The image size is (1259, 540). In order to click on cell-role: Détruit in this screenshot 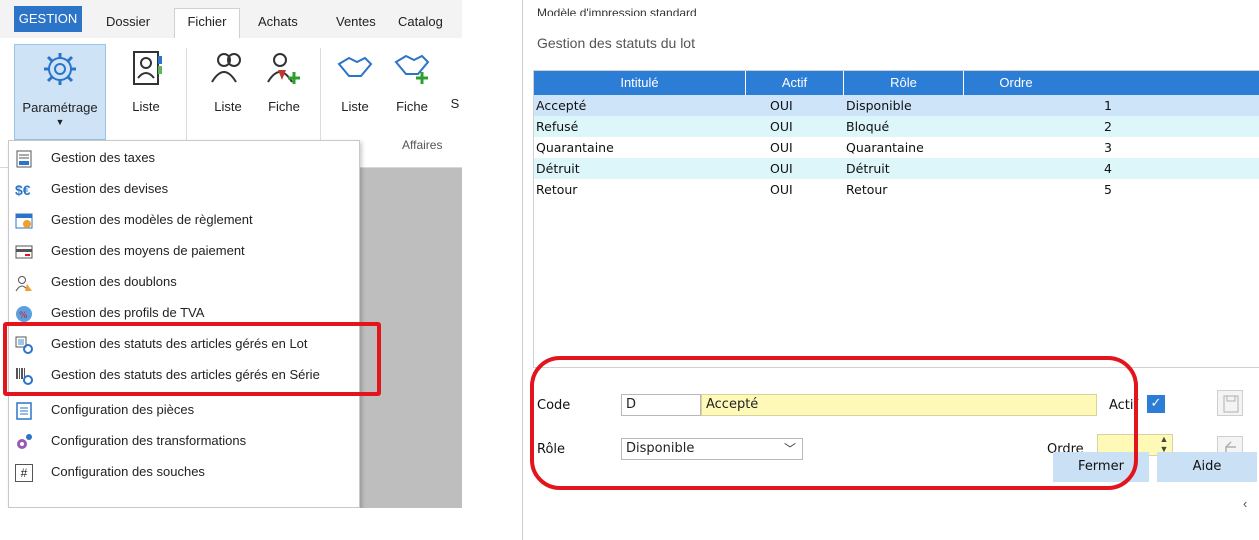, I will do `click(868, 168)`.